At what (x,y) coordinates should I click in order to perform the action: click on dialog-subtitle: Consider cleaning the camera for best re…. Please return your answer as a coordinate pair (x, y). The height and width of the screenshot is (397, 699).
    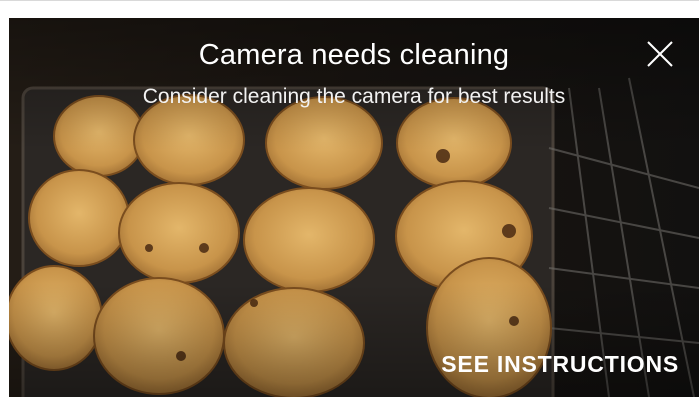
    Looking at the image, I should click on (354, 96).